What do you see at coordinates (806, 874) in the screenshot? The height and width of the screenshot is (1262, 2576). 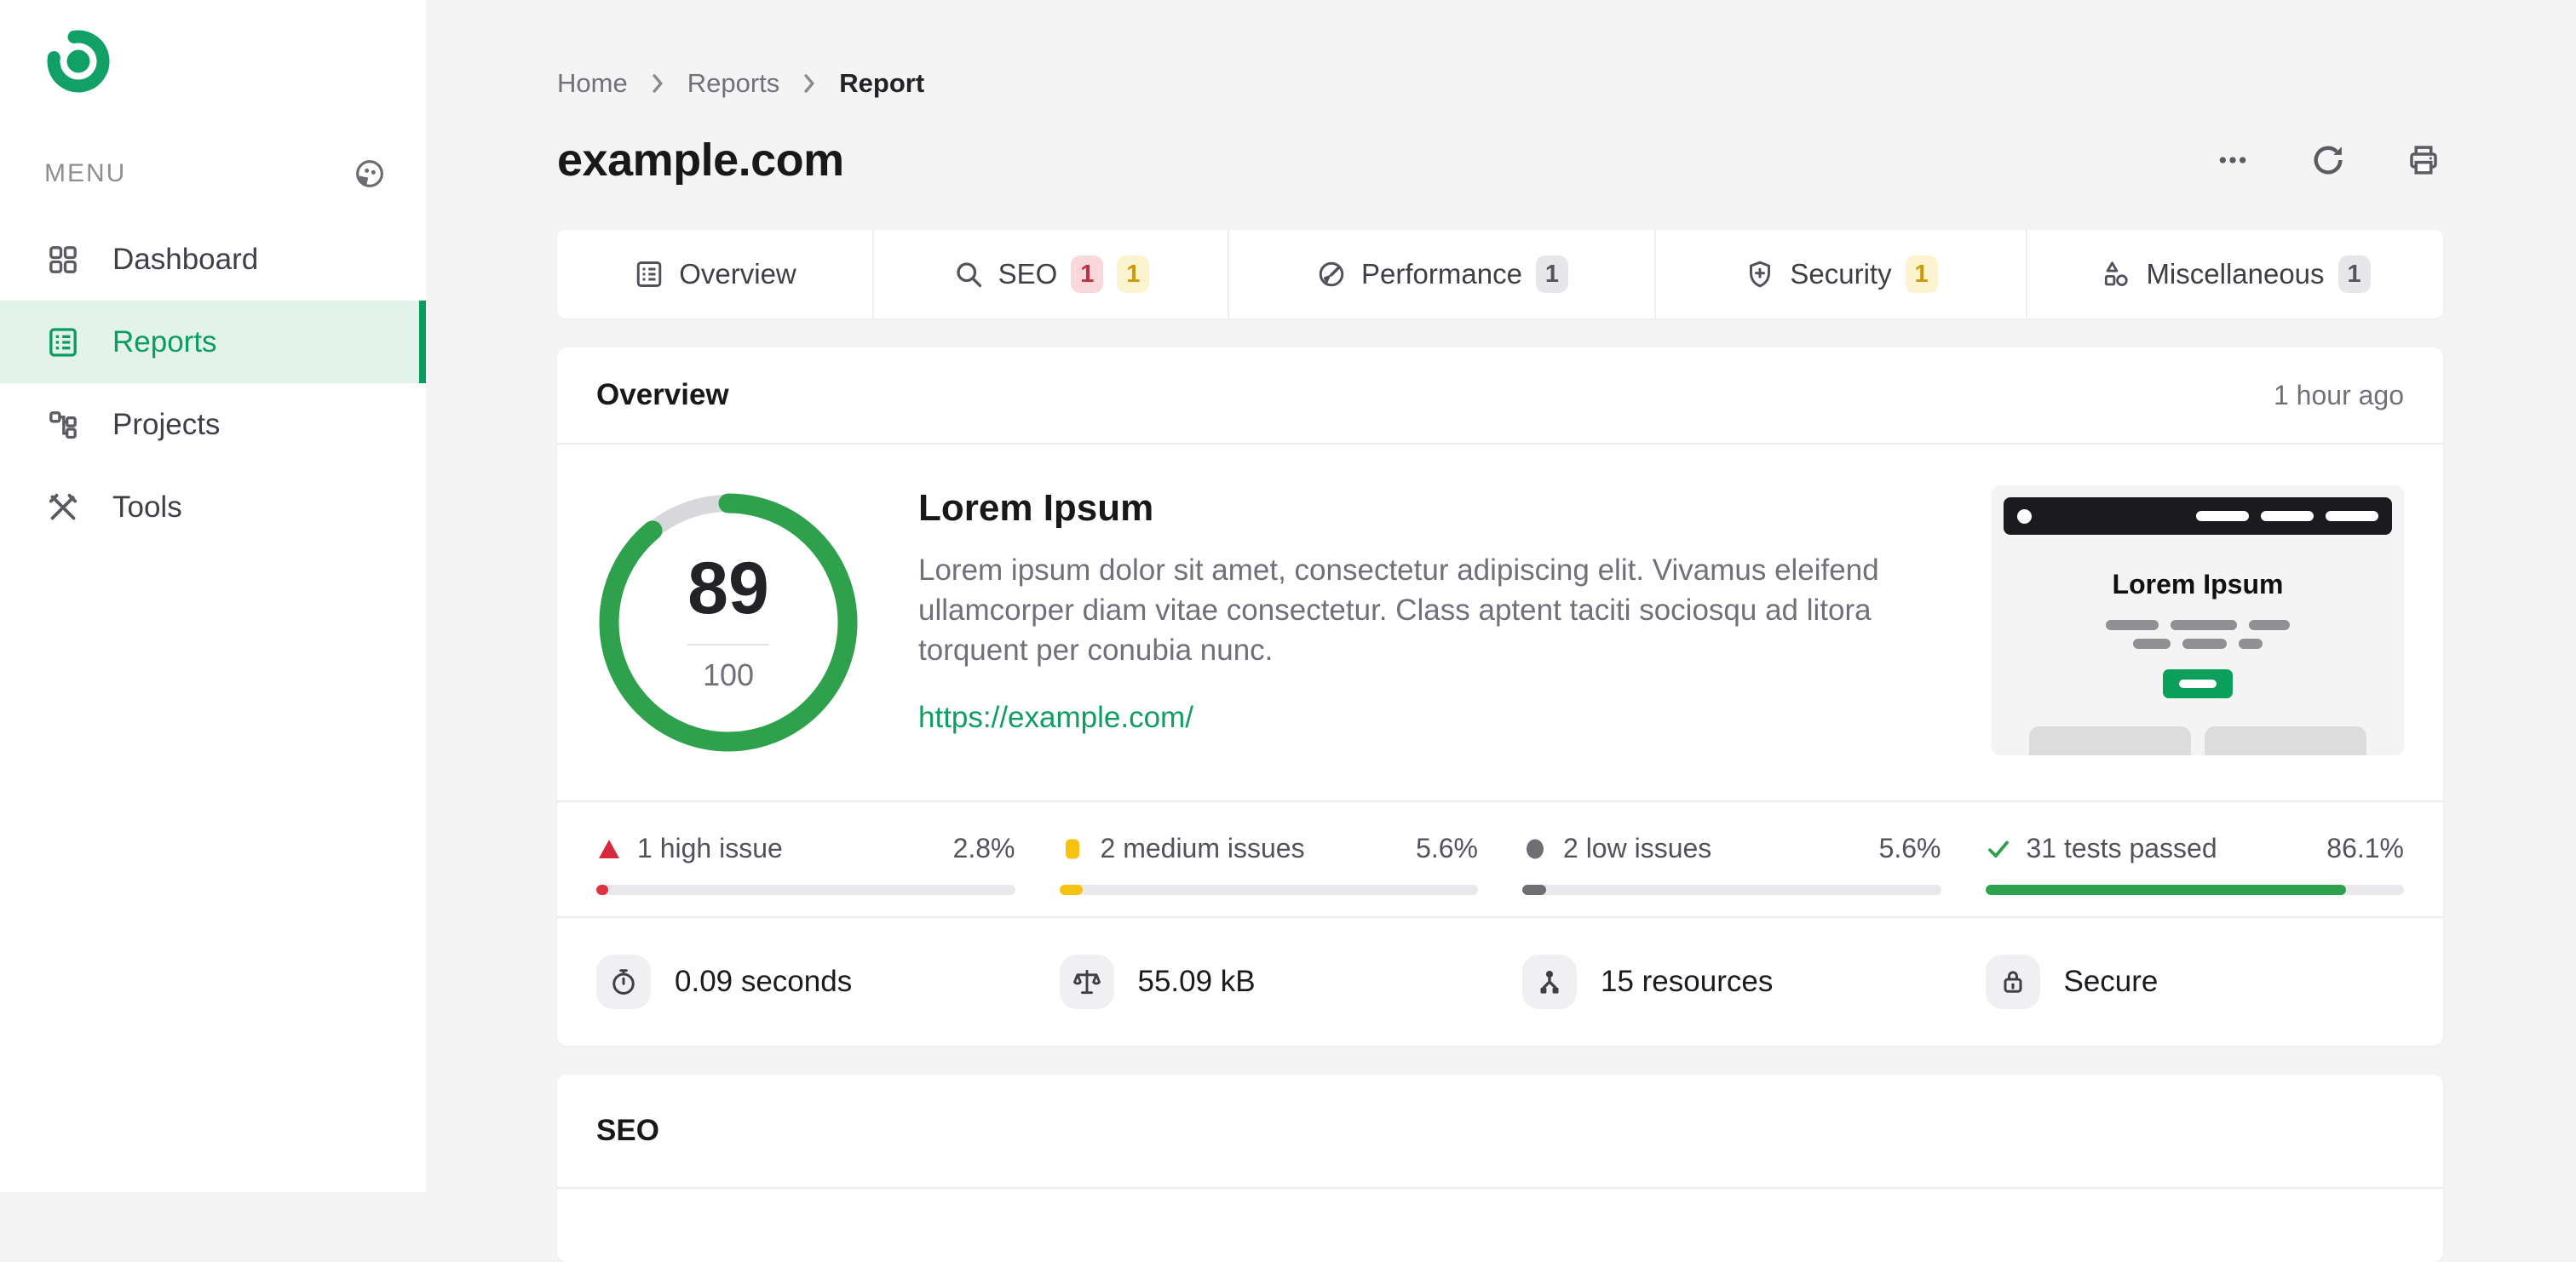 I see `stat-high-issues: 1 high issue 2.8%` at bounding box center [806, 874].